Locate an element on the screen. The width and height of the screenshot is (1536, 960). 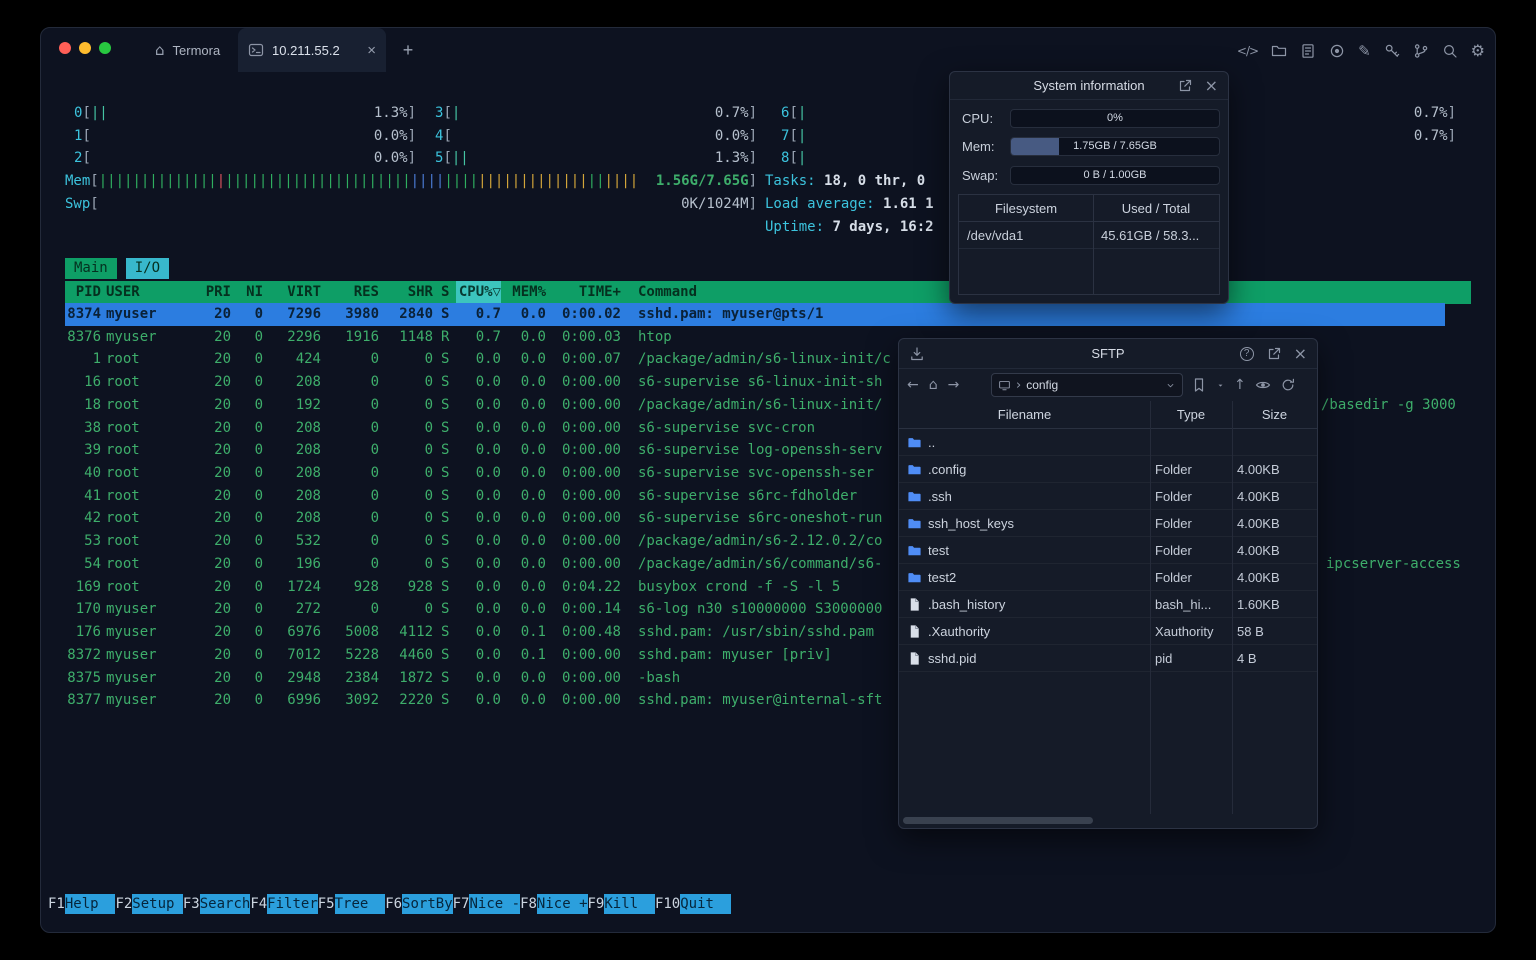
record-icon is located at coordinates (1337, 51).